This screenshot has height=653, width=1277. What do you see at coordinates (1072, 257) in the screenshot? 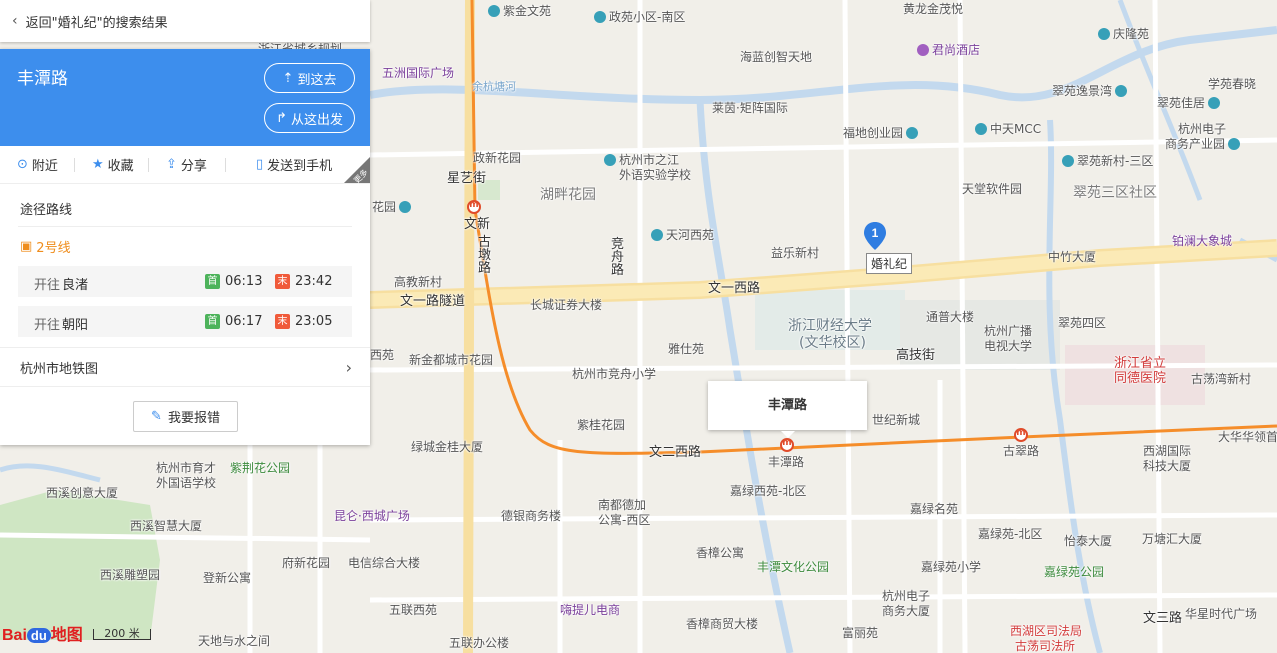
I see `map-label: 中竹大厦` at bounding box center [1072, 257].